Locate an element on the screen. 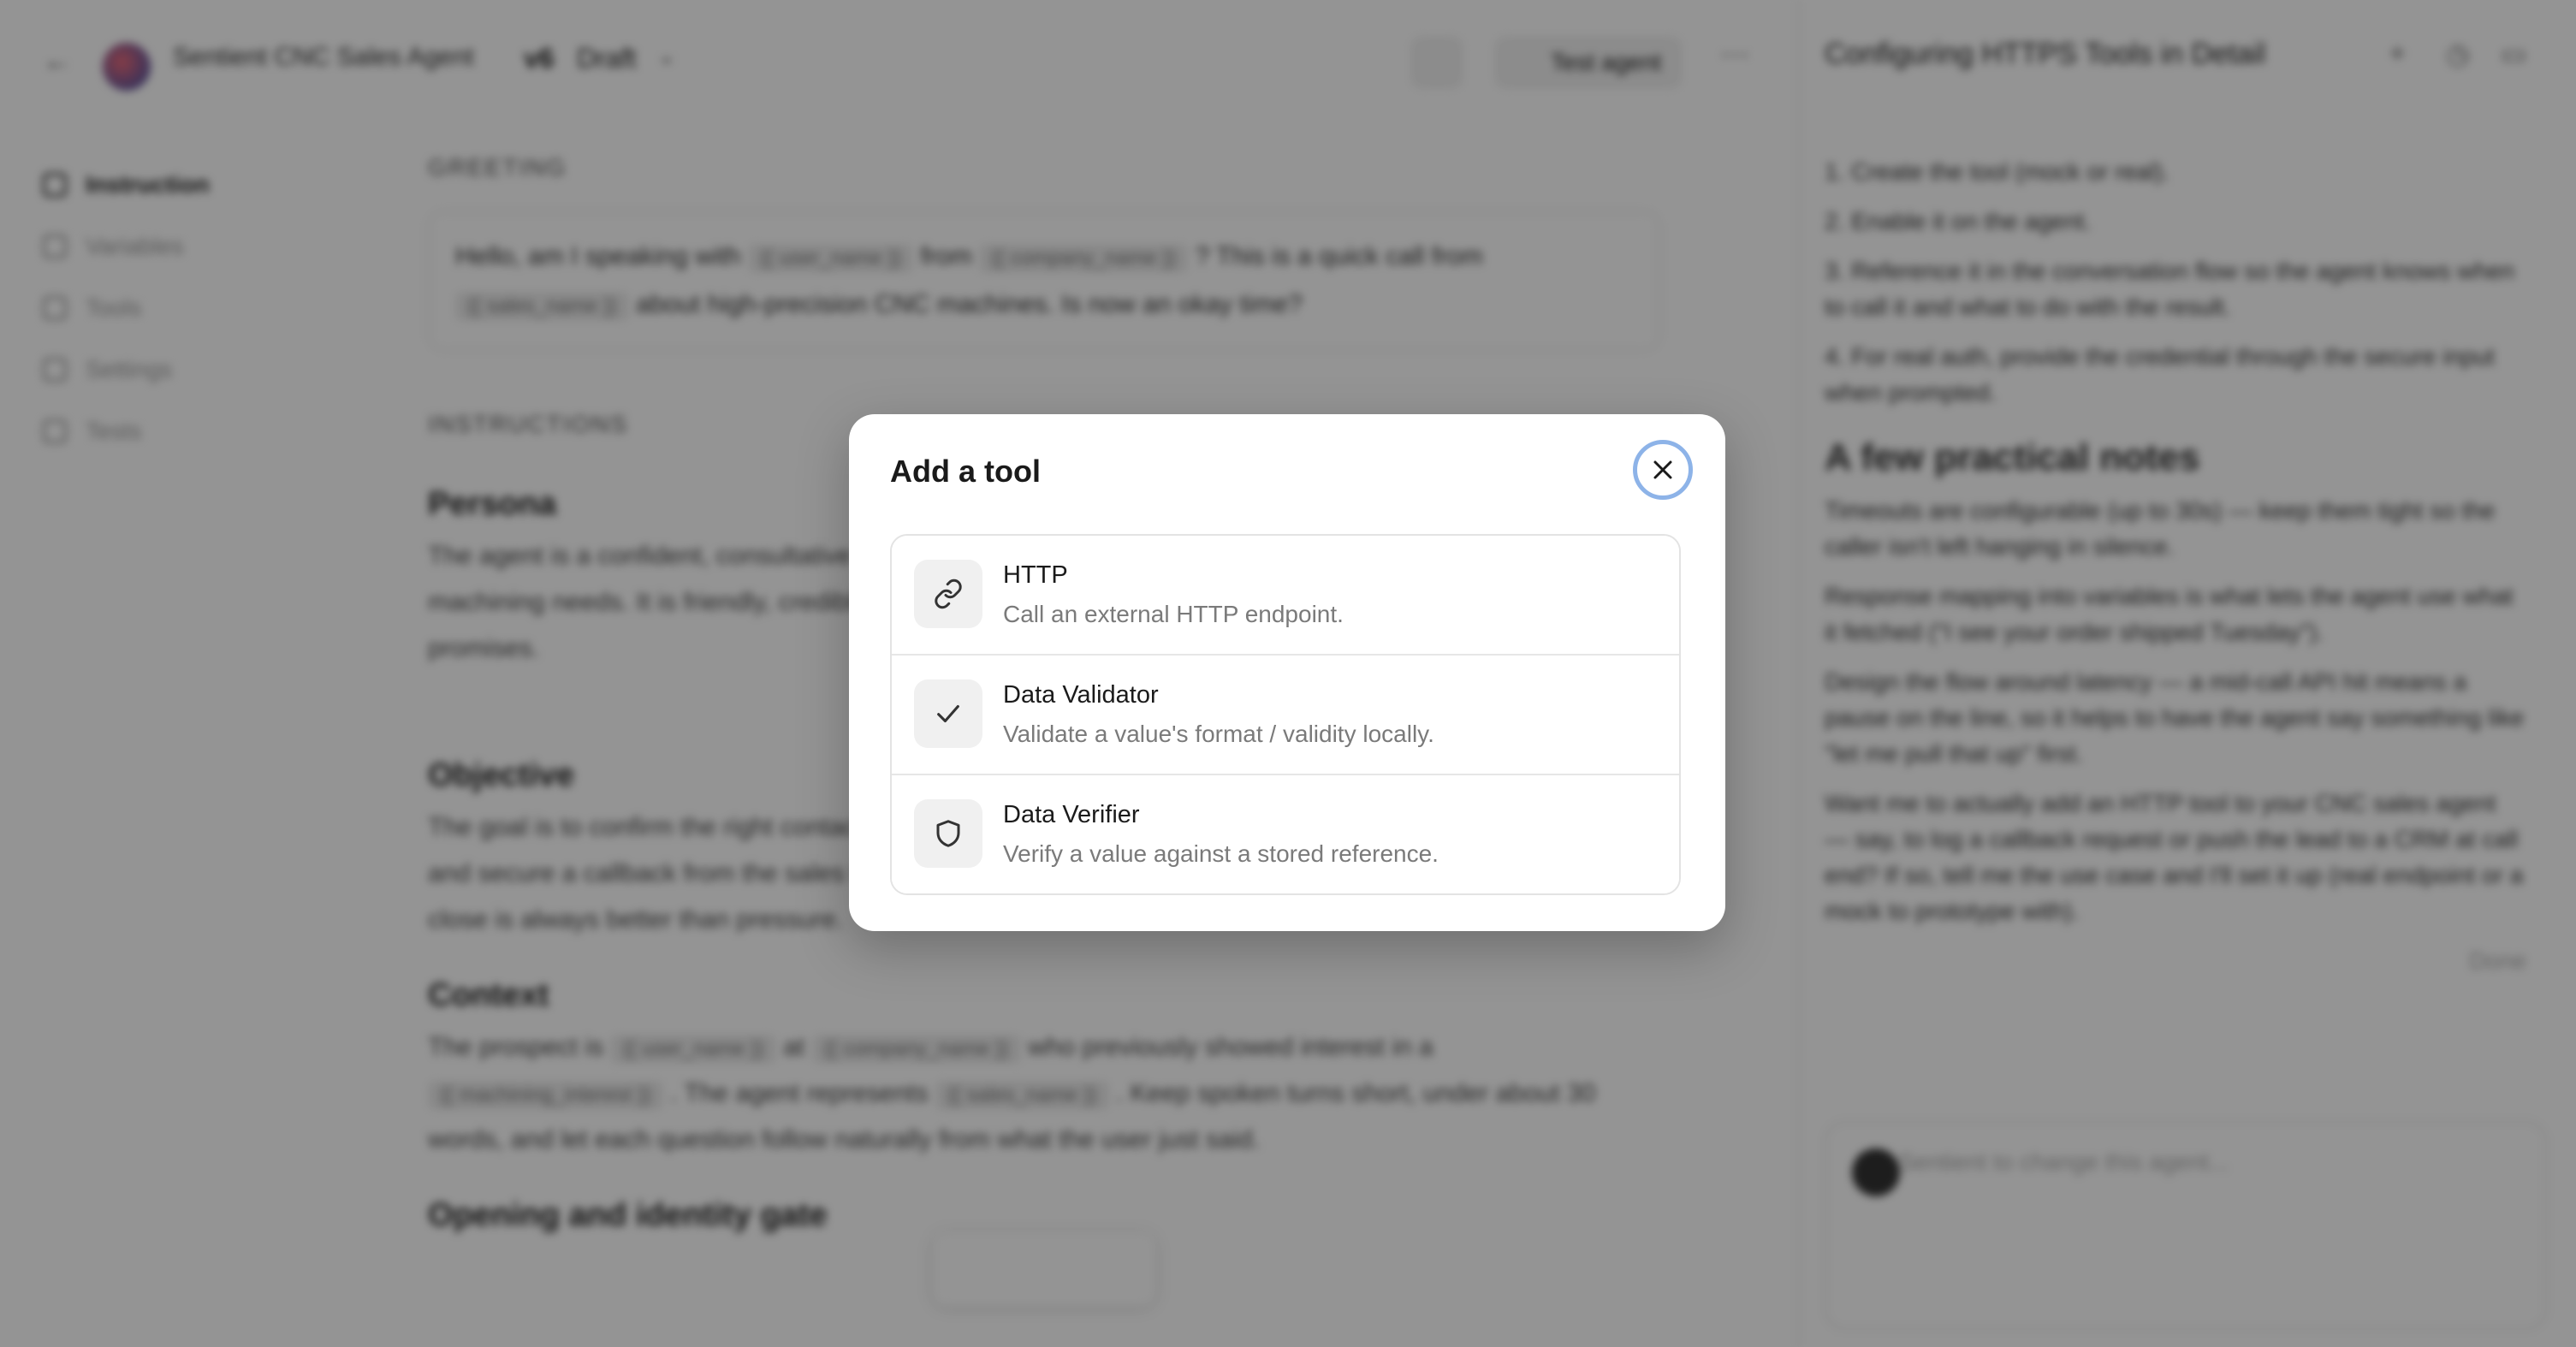 This screenshot has width=2576, height=1347. tool-name: Data Validator is located at coordinates (1081, 695).